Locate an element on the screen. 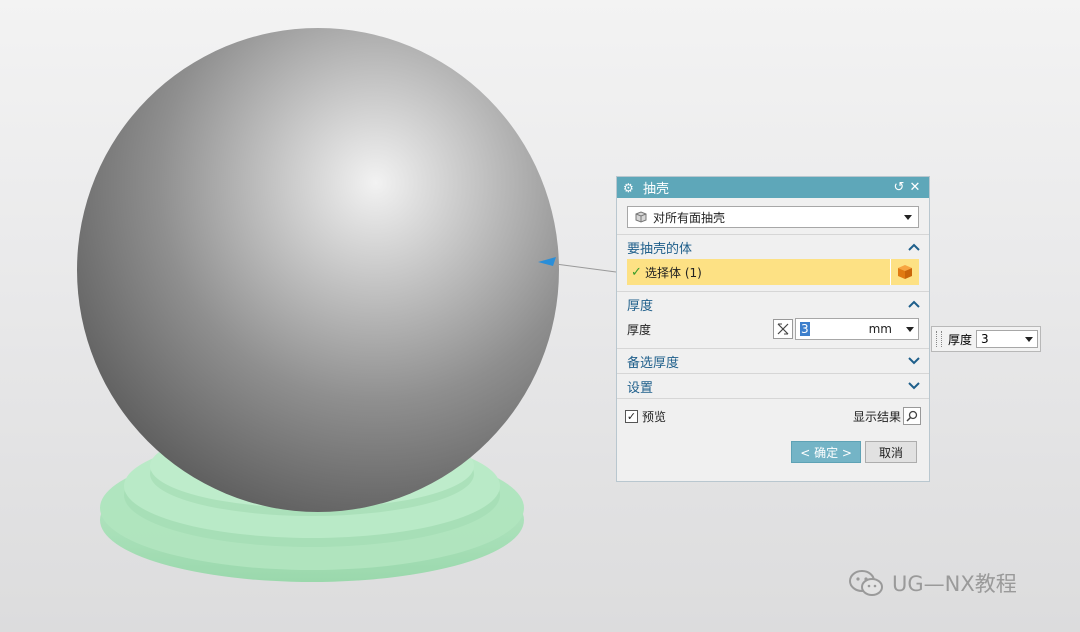 The width and height of the screenshot is (1080, 632). preview-label: 预览 is located at coordinates (654, 416).